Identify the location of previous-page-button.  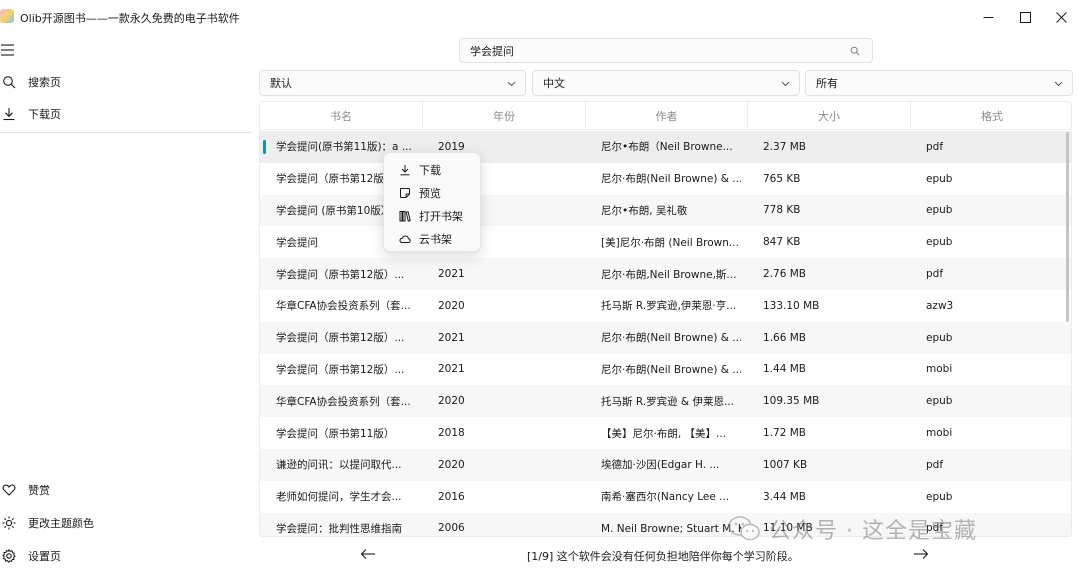
(368, 554).